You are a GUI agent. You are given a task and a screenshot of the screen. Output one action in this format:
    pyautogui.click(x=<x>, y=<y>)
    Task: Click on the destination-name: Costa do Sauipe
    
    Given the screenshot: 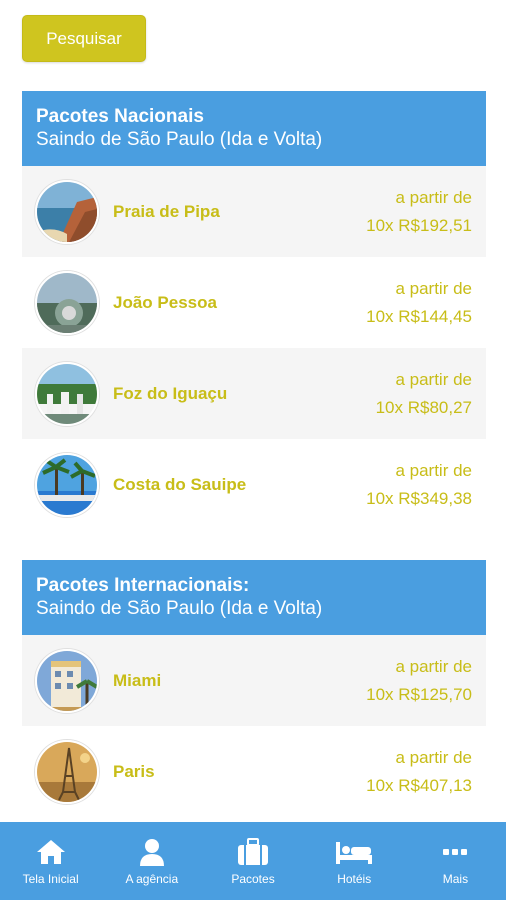 What is the action you would take?
    pyautogui.click(x=180, y=484)
    